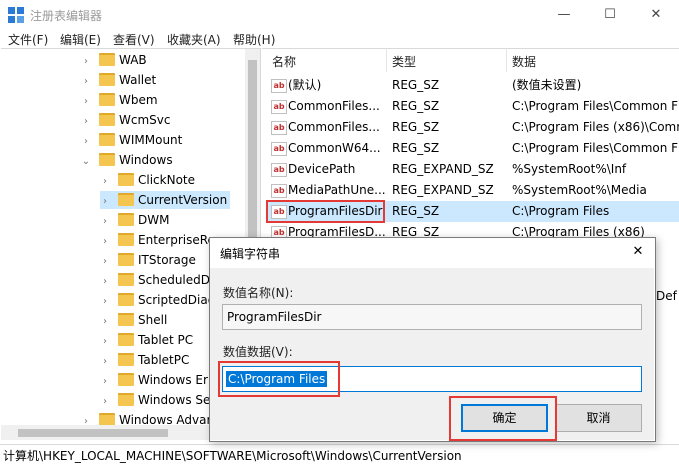  Describe the element at coordinates (404, 61) in the screenshot. I see `column-header-type: 类型` at that location.